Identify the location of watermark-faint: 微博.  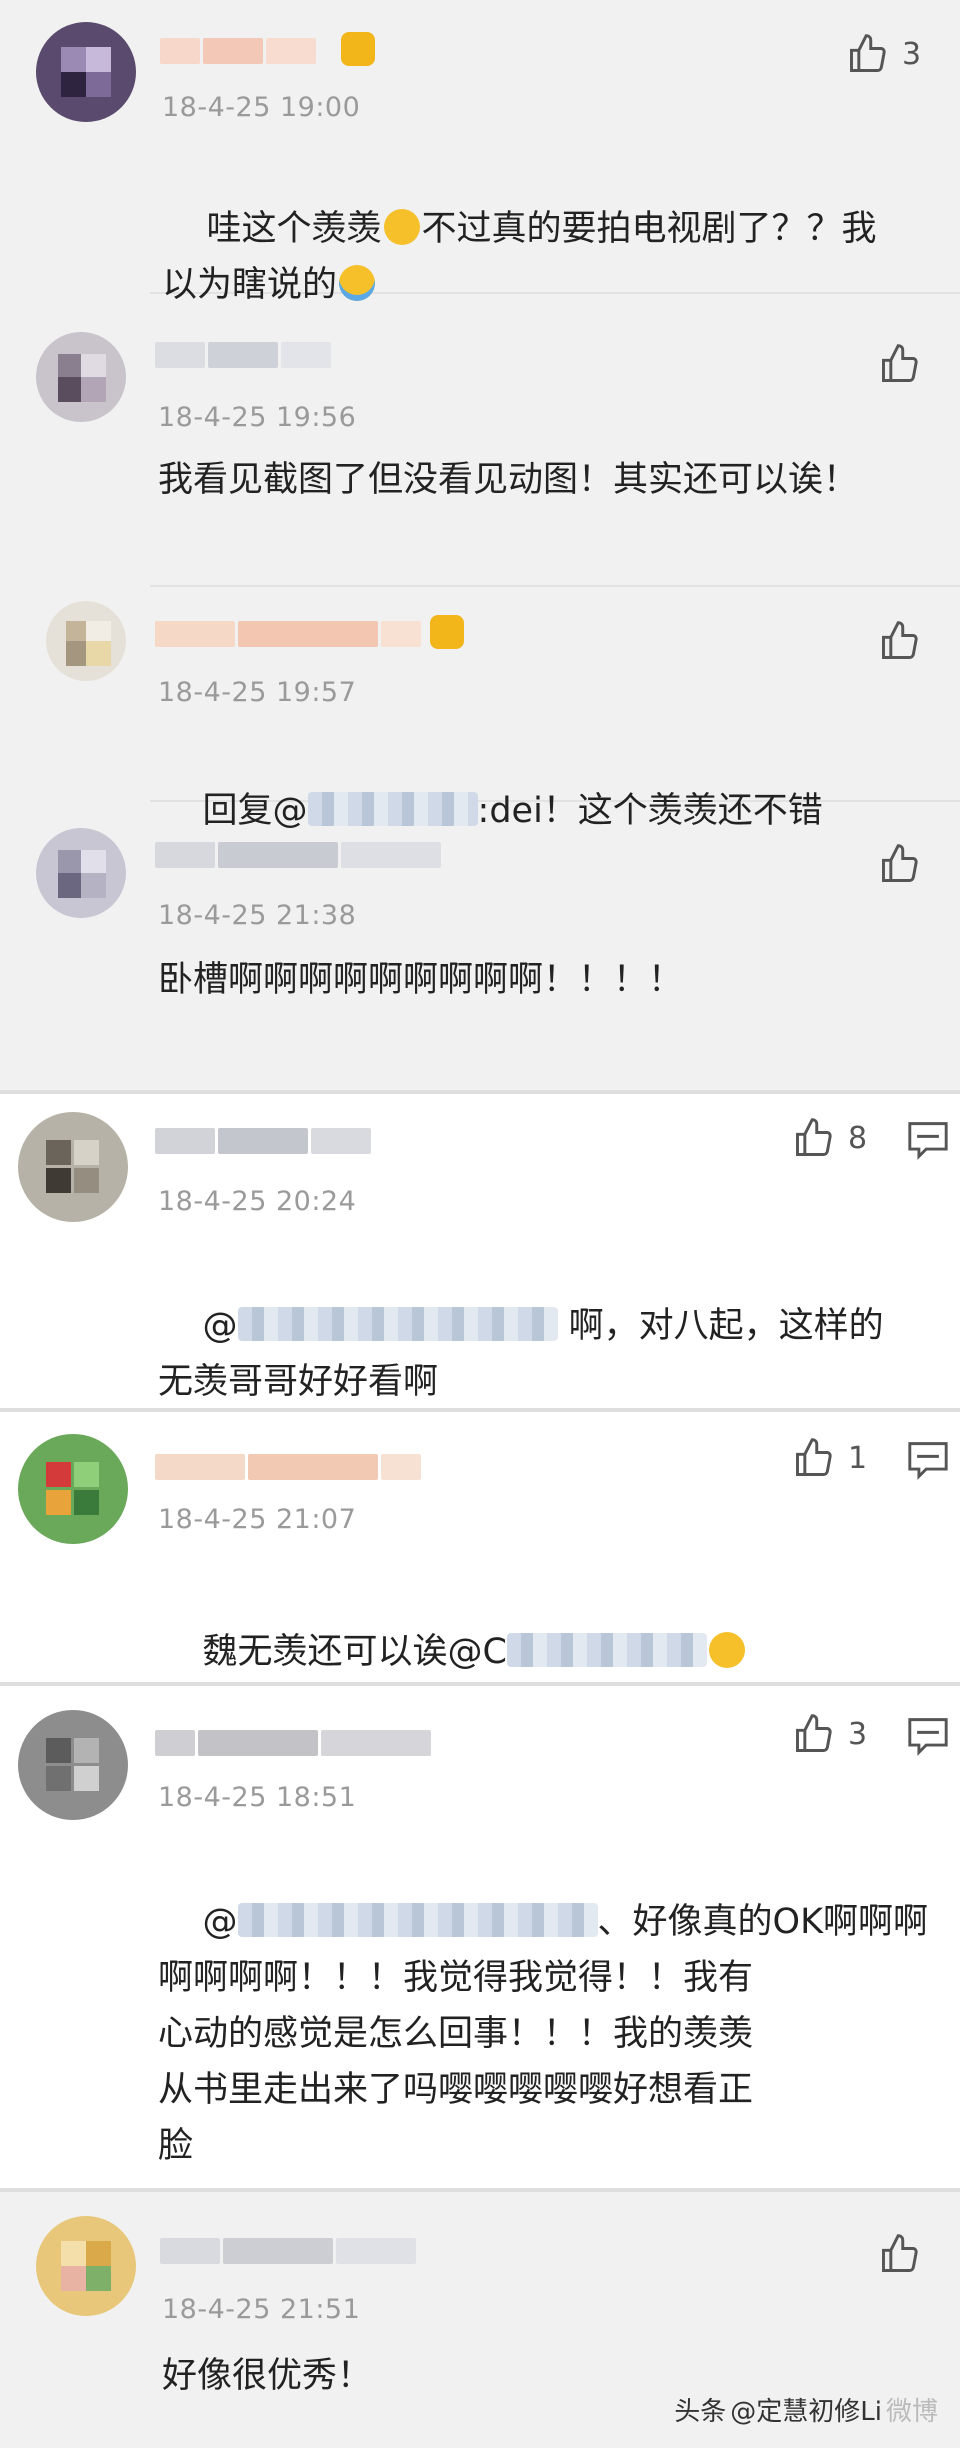
(911, 2412).